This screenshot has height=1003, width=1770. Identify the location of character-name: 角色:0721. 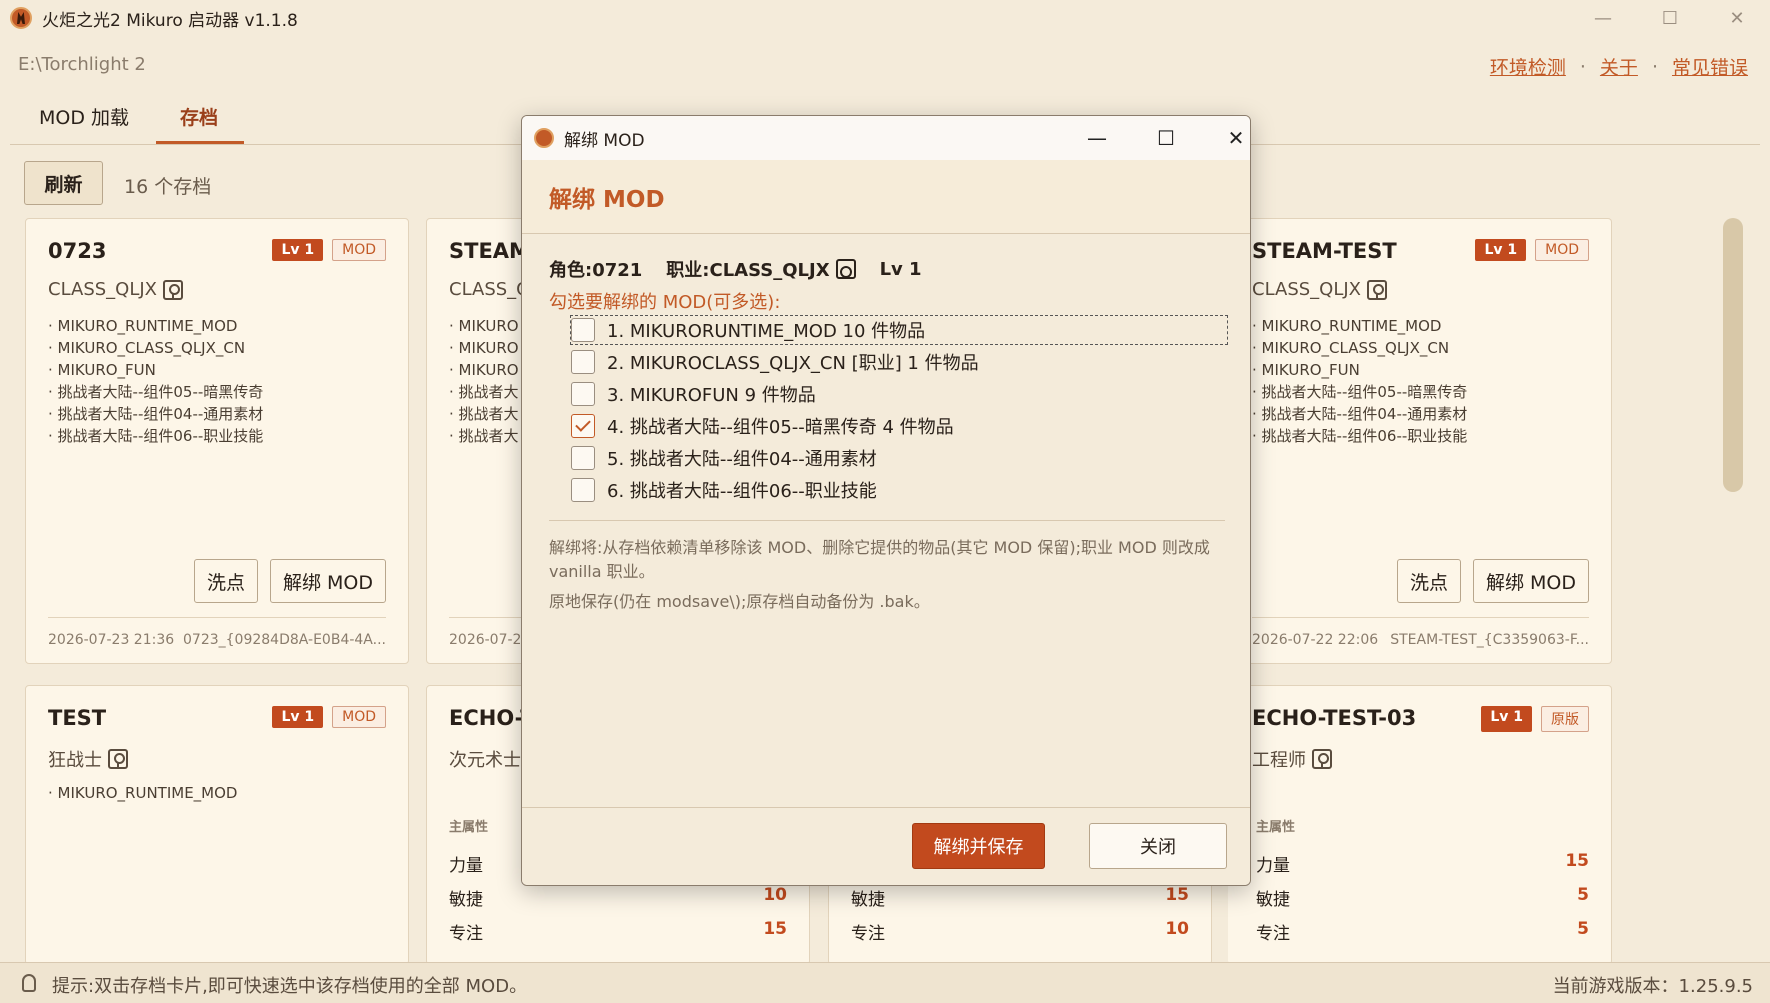
(596, 270).